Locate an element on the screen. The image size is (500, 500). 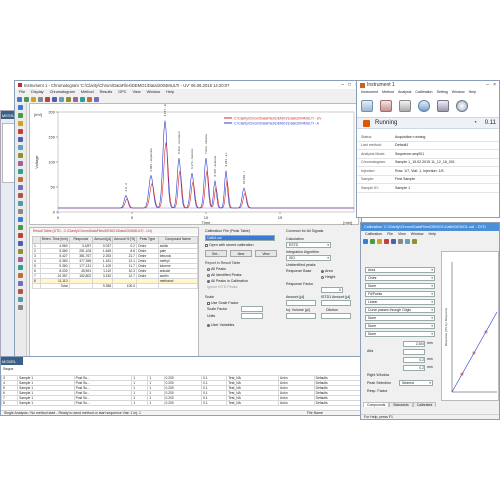
overlay-icon is located at coordinates (75, 99).